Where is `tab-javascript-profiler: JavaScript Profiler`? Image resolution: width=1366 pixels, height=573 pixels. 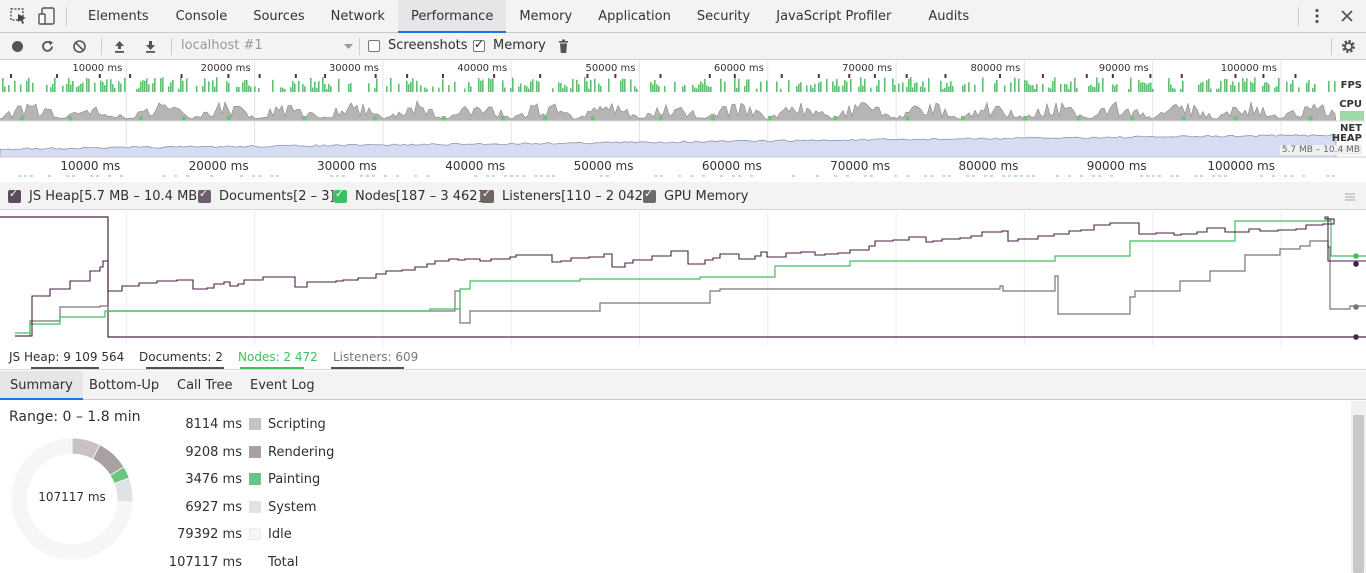
tab-javascript-profiler: JavaScript Profiler is located at coordinates (839, 16).